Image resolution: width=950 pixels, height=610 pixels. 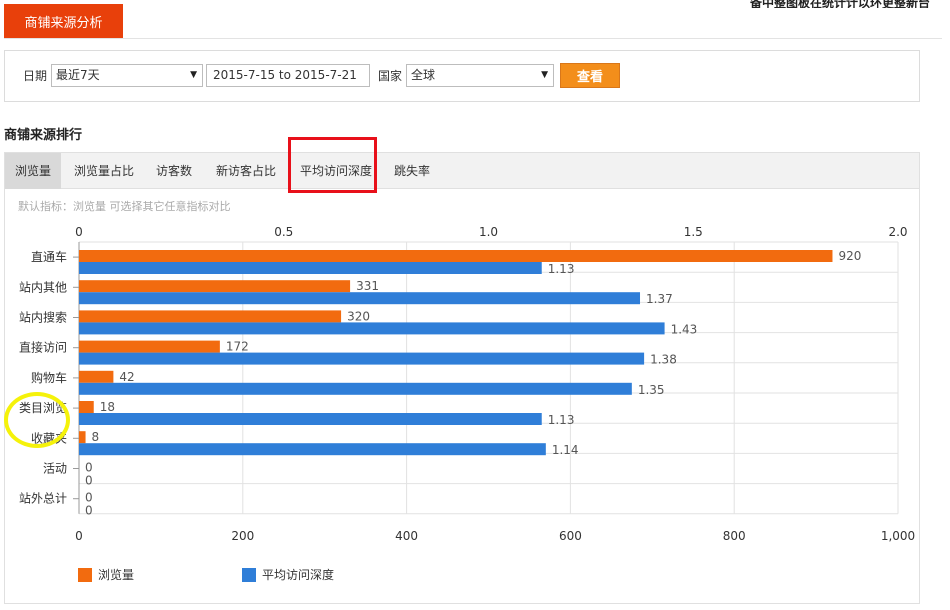 I want to click on country-select-value: 全球, so click(x=423, y=75).